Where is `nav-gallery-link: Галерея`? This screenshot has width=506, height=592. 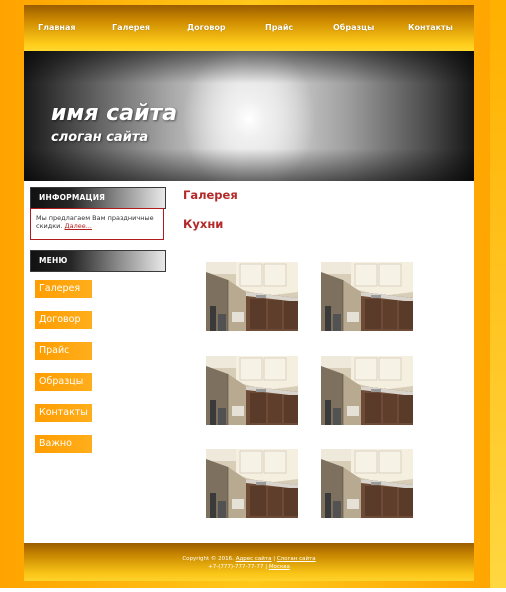
nav-gallery-link: Галерея is located at coordinates (131, 27).